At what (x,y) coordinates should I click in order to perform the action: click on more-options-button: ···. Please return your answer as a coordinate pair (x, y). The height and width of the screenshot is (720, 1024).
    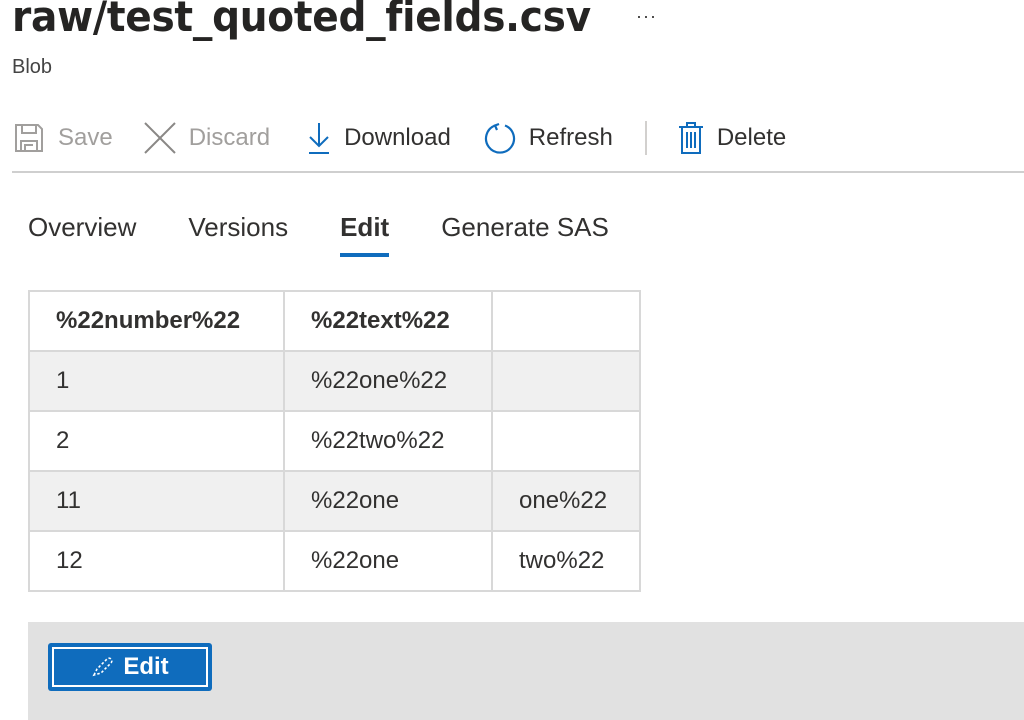
    Looking at the image, I should click on (646, 16).